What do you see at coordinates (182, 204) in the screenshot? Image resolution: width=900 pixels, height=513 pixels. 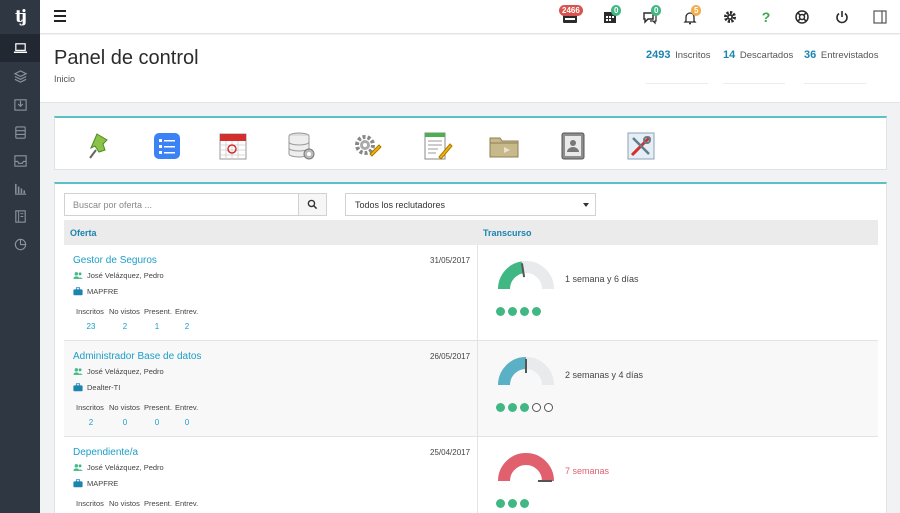 I see `search-input` at bounding box center [182, 204].